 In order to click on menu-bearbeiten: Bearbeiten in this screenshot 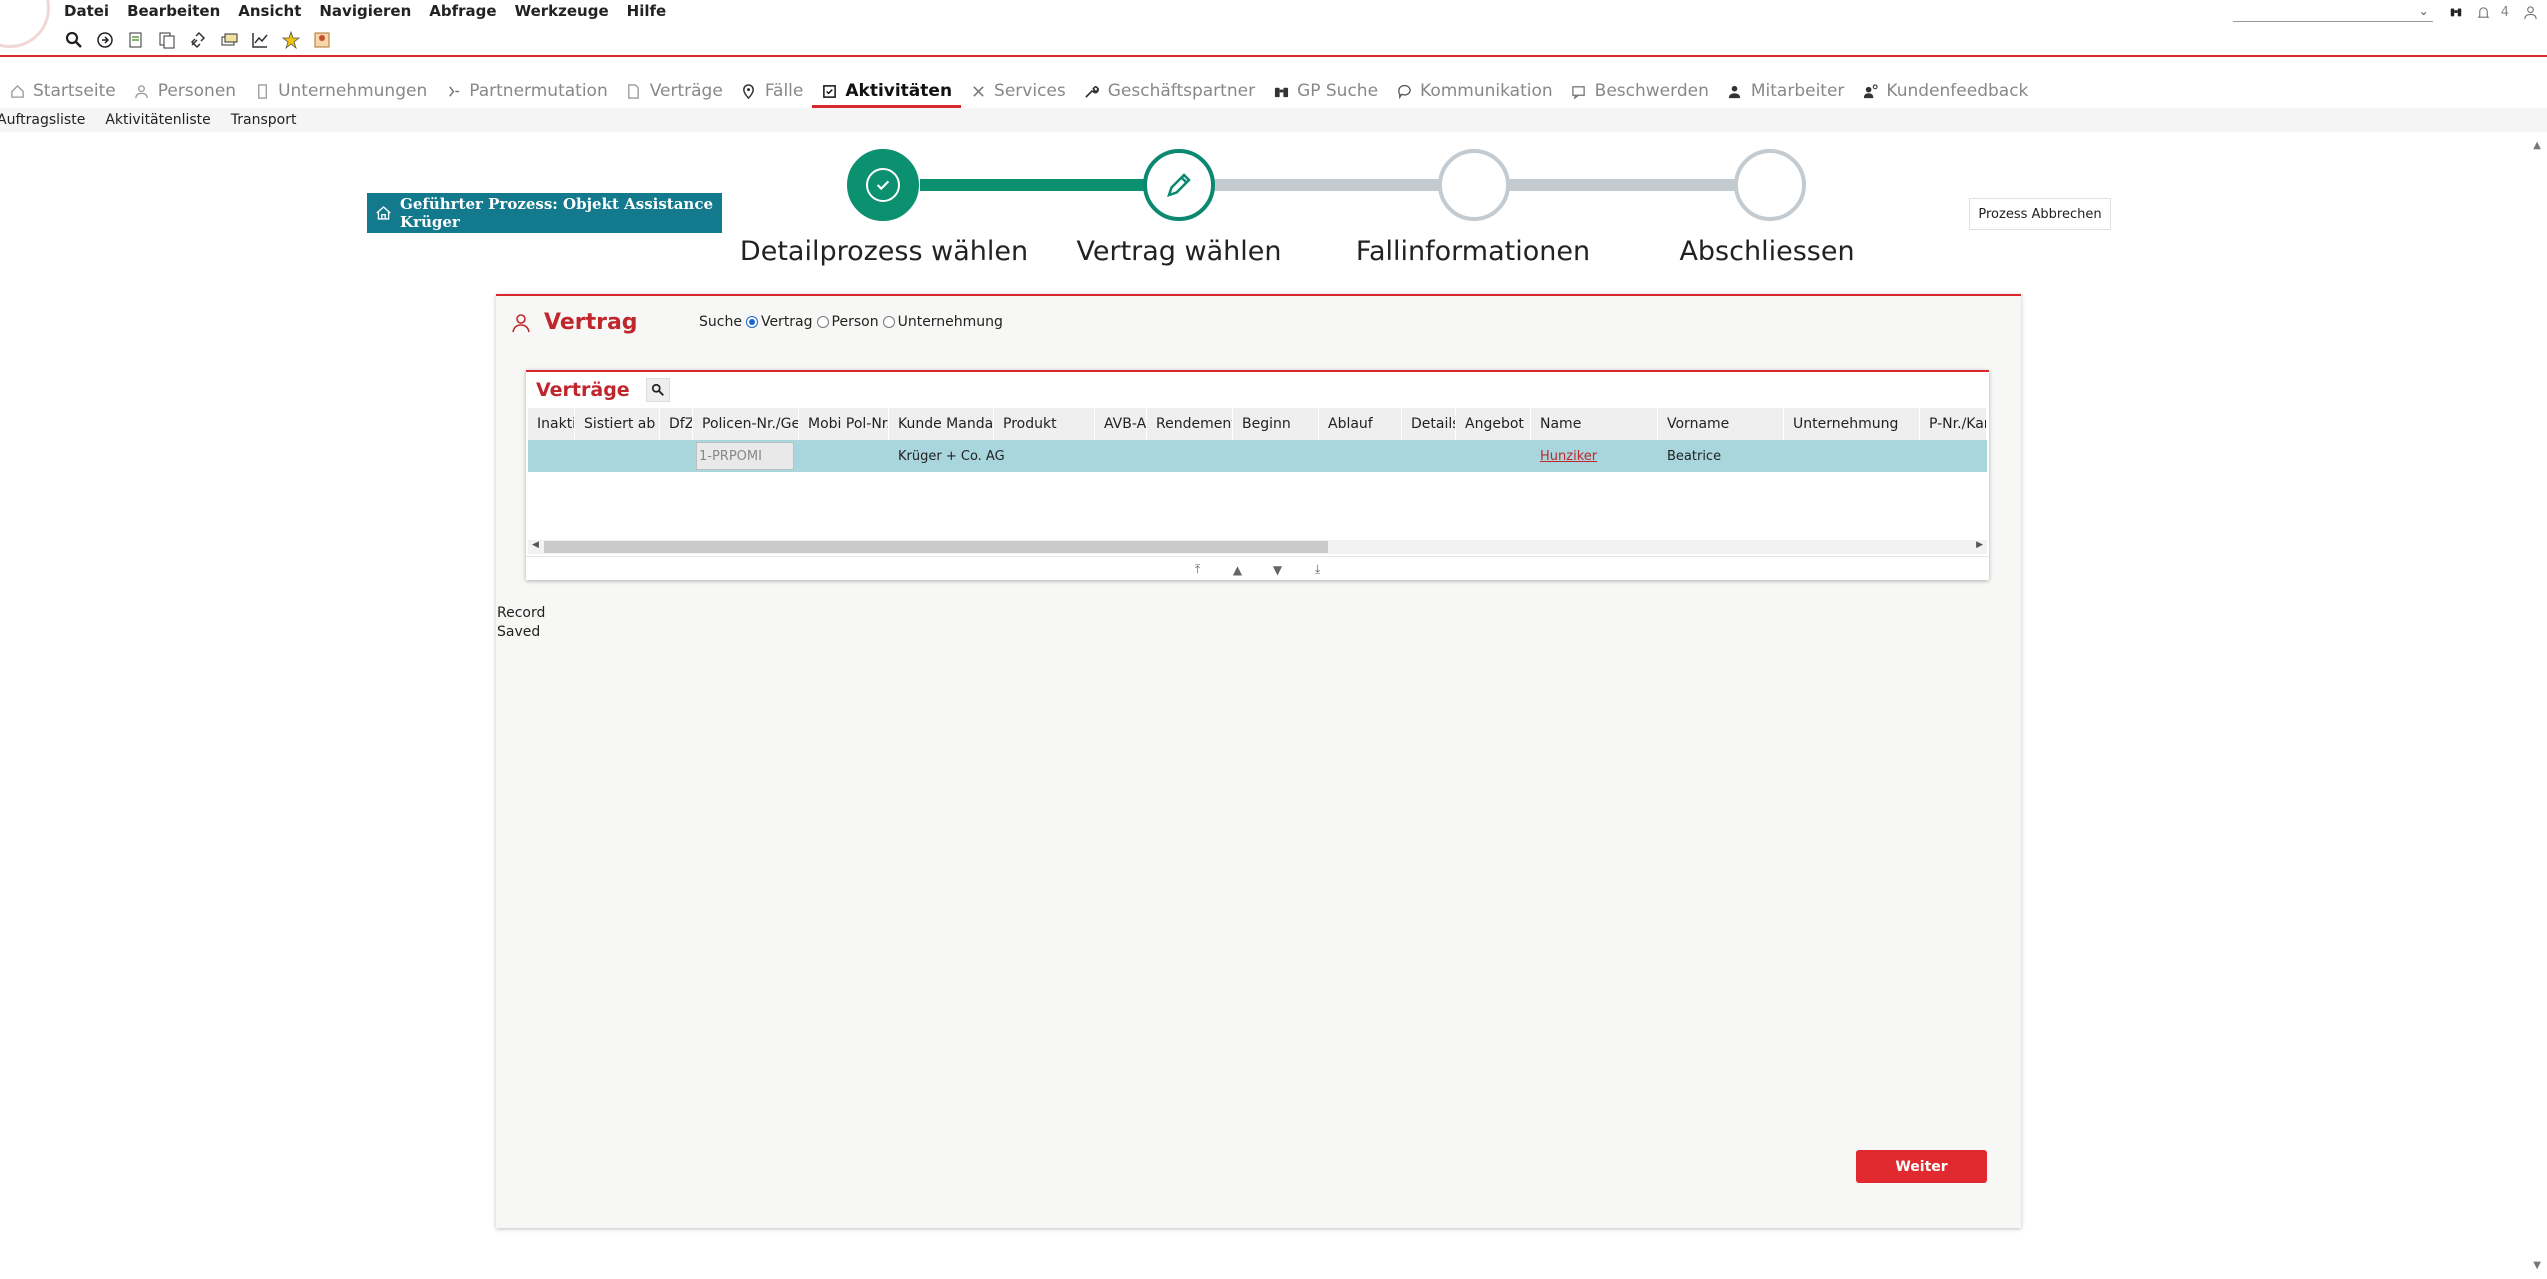, I will do `click(173, 11)`.